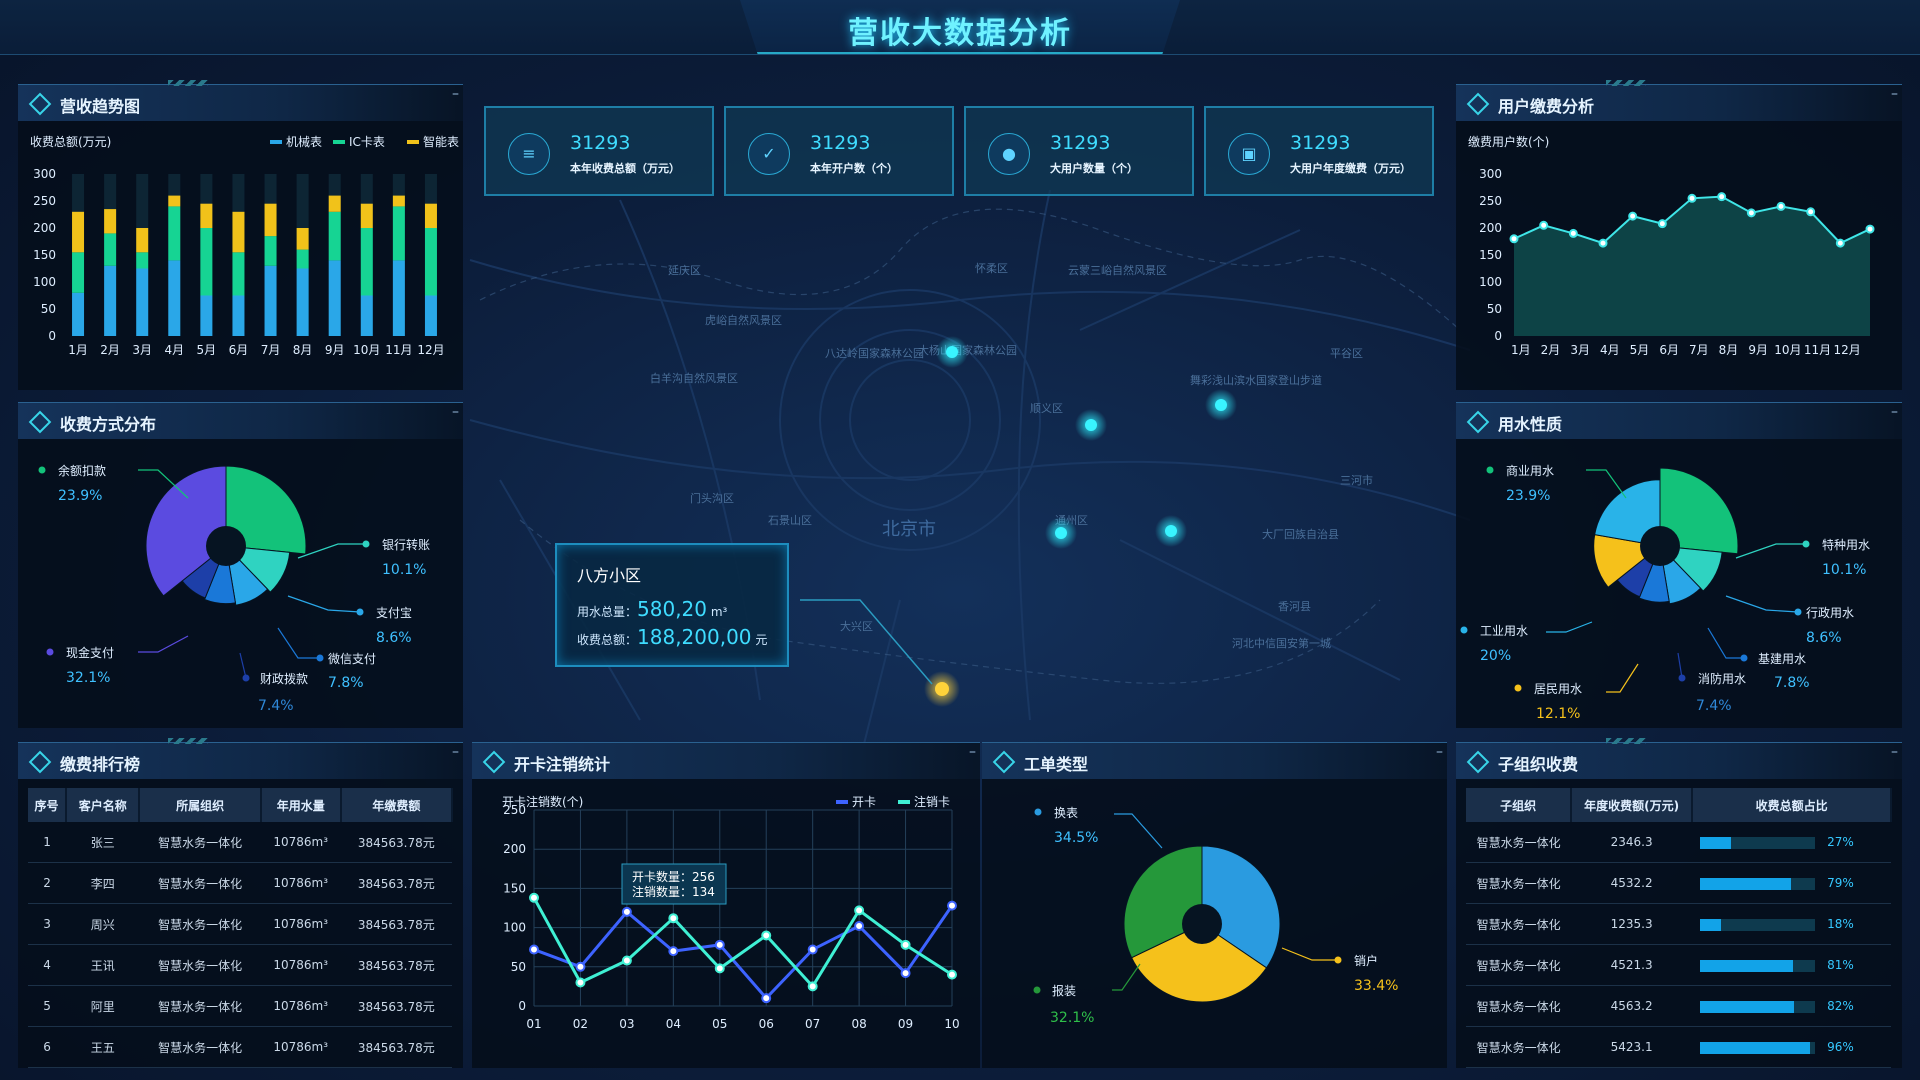 Image resolution: width=1920 pixels, height=1080 pixels. What do you see at coordinates (1678, 1006) in the screenshot?
I see `table-row: 智慧水务一体化 4563.2 82%` at bounding box center [1678, 1006].